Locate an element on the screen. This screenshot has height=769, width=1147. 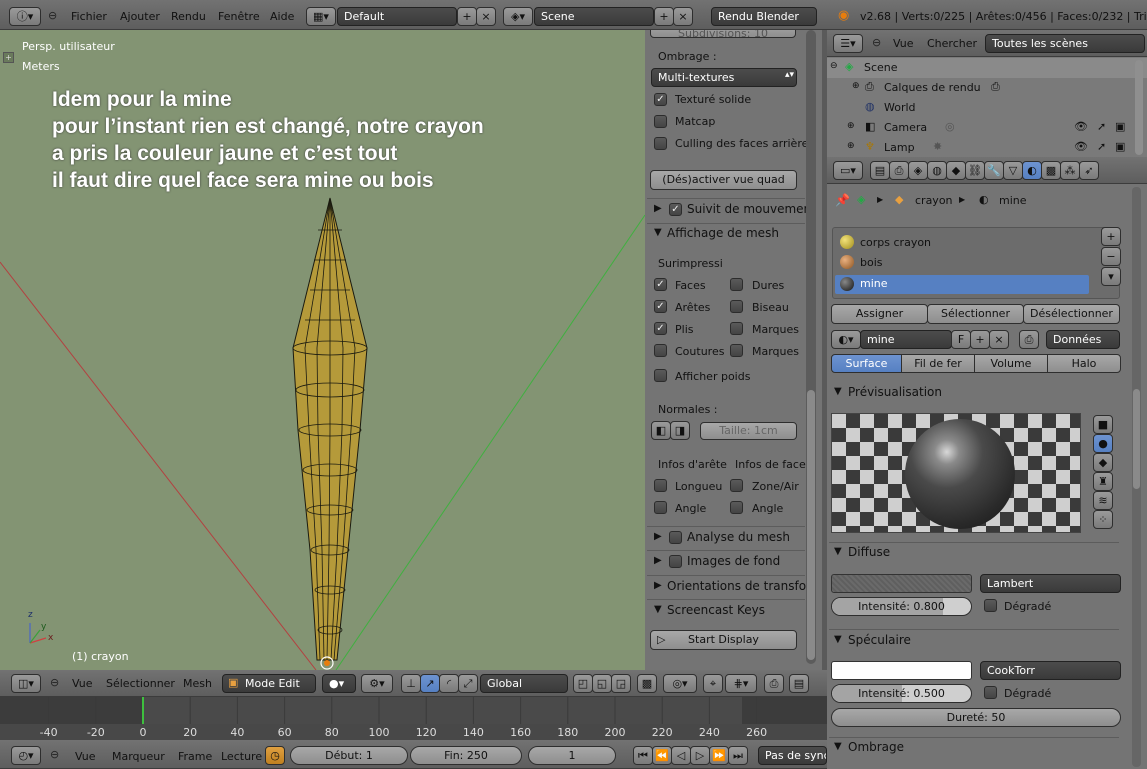
unlink-material-icon: × is located at coordinates (999, 339).